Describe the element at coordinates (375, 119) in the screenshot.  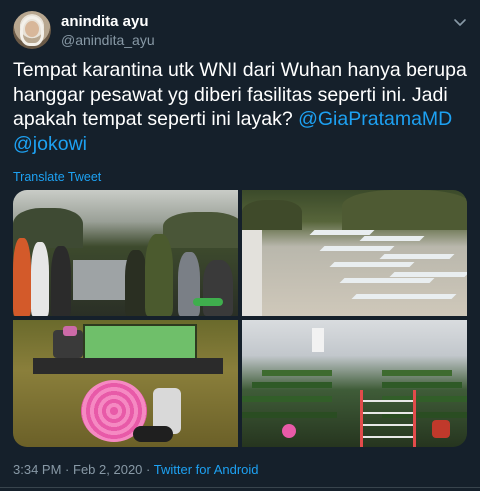
I see `mention-giapratamamd: @GiaPratamaMD` at that location.